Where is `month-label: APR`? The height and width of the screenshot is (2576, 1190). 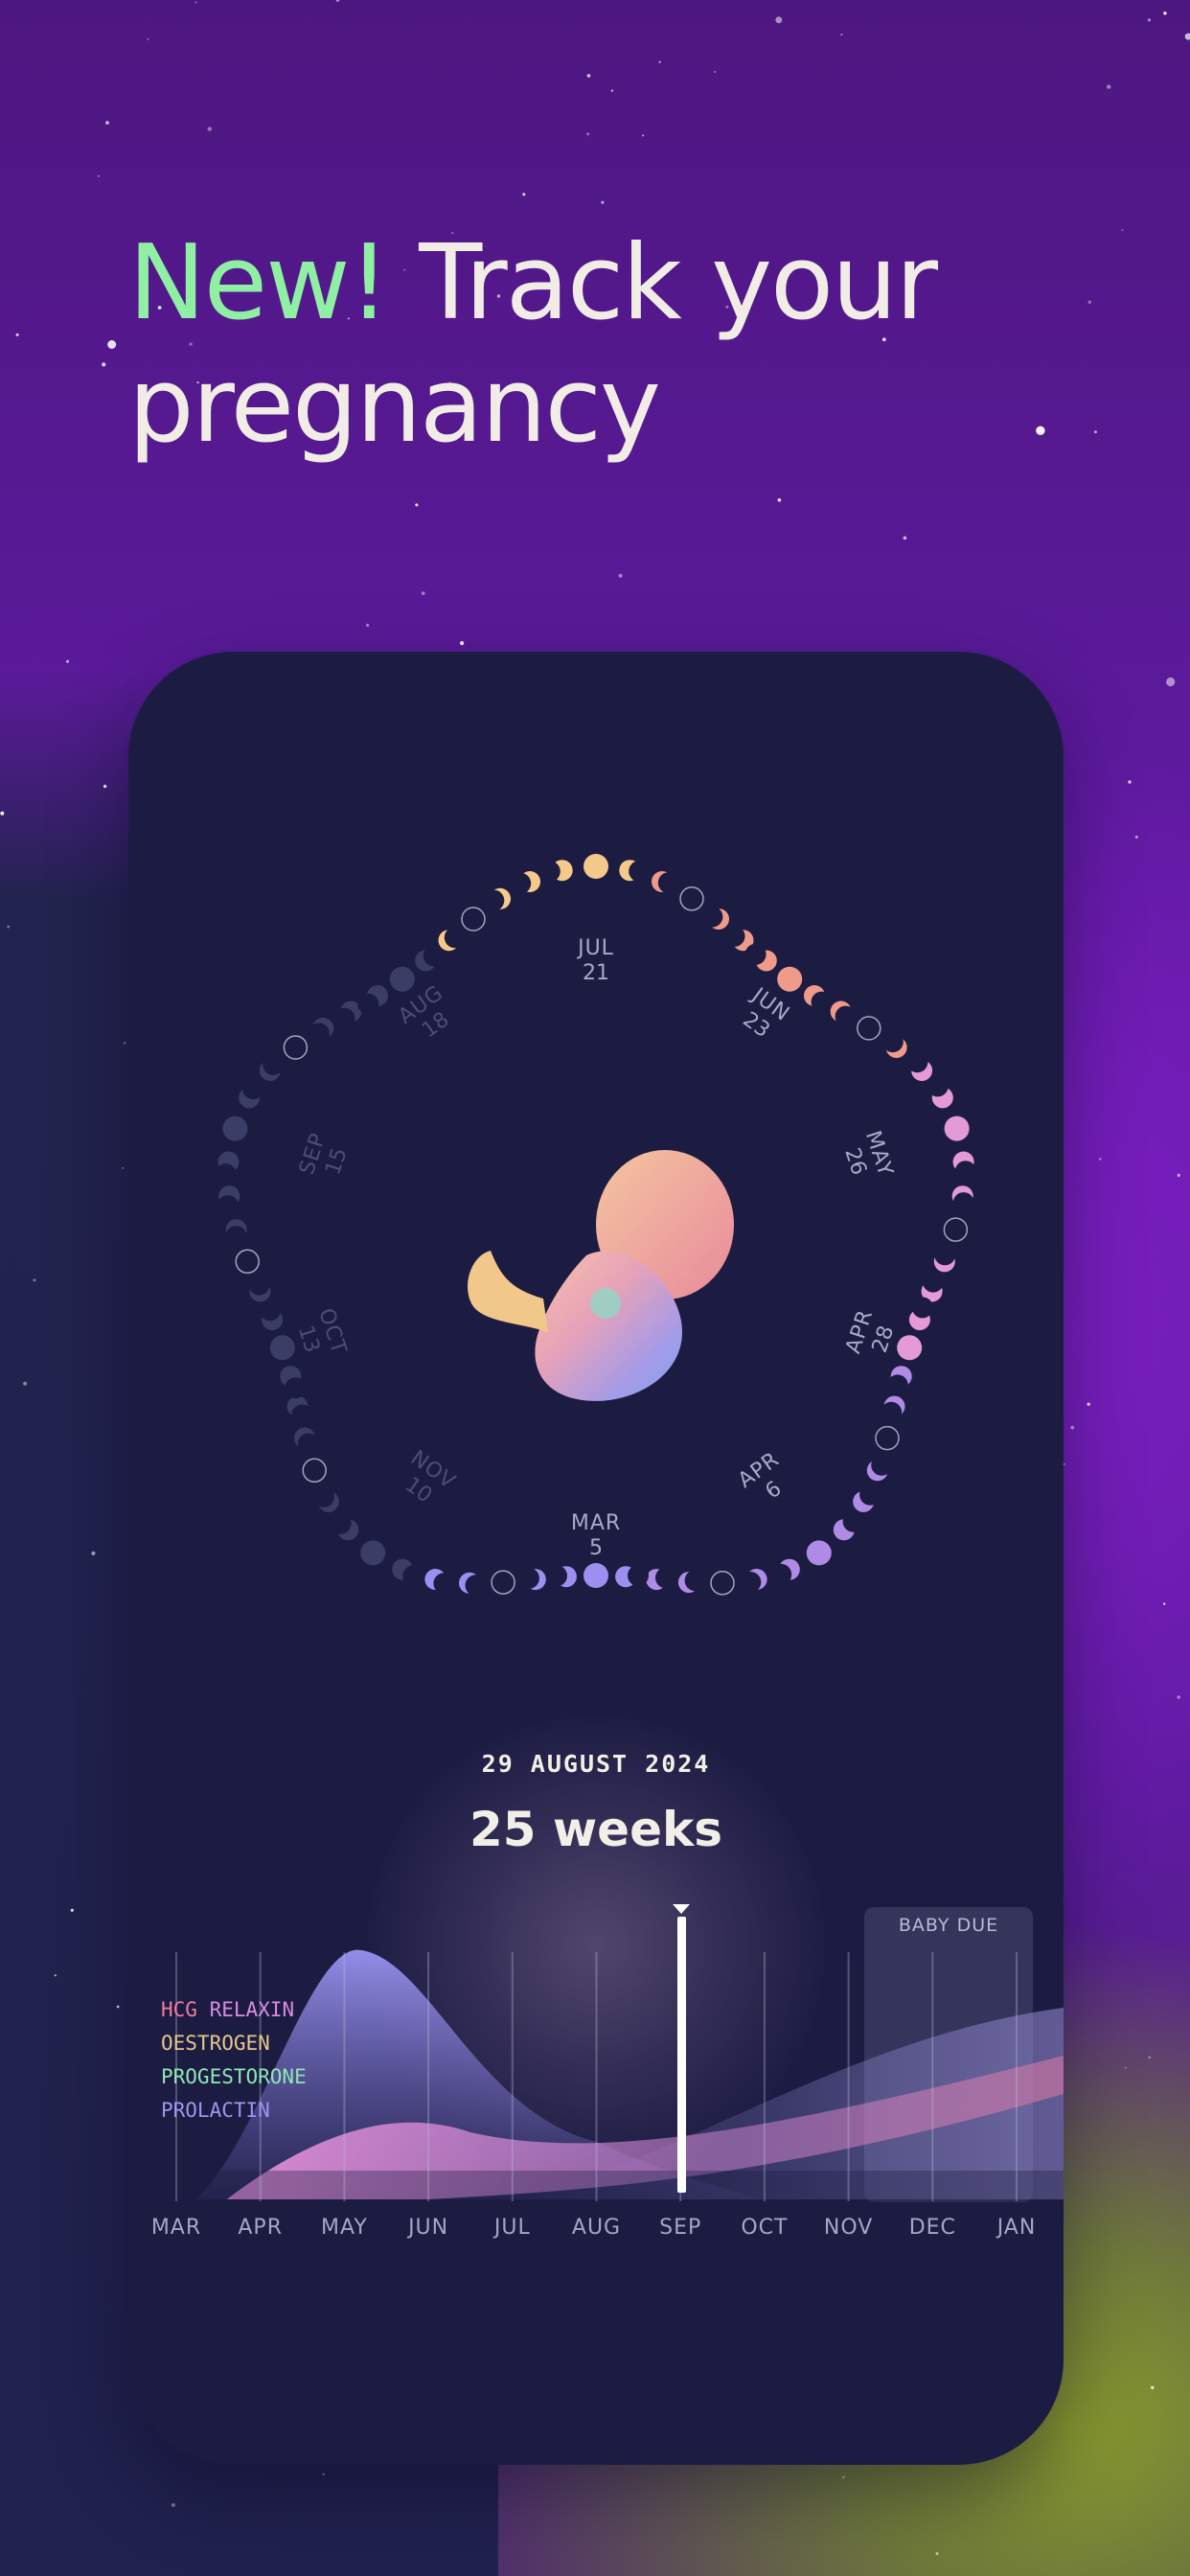 month-label: APR is located at coordinates (261, 2228).